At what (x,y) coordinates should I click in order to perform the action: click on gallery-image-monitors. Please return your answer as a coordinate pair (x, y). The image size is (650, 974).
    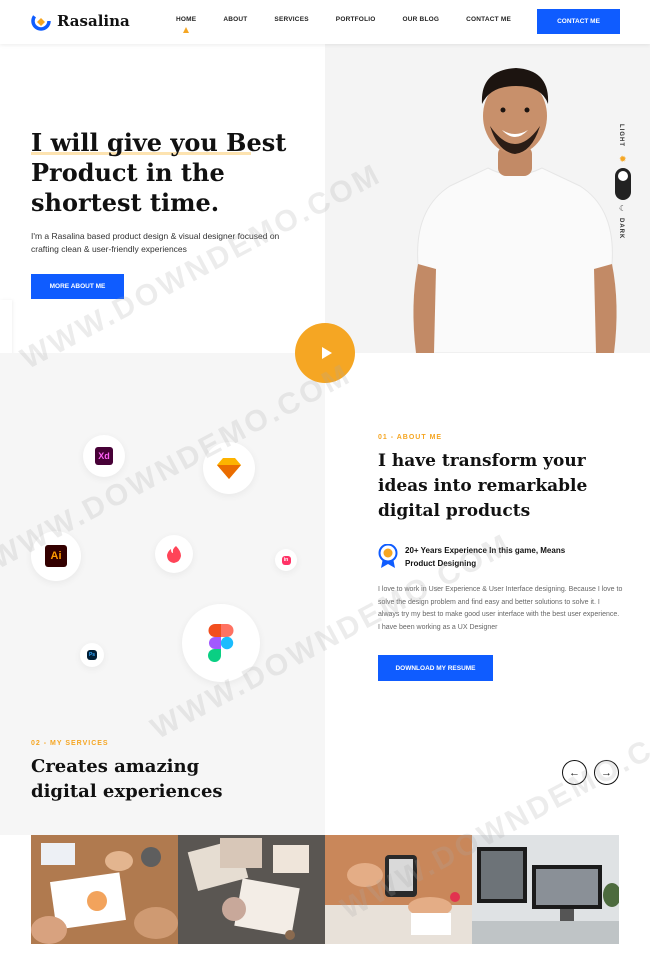
    Looking at the image, I should click on (545, 889).